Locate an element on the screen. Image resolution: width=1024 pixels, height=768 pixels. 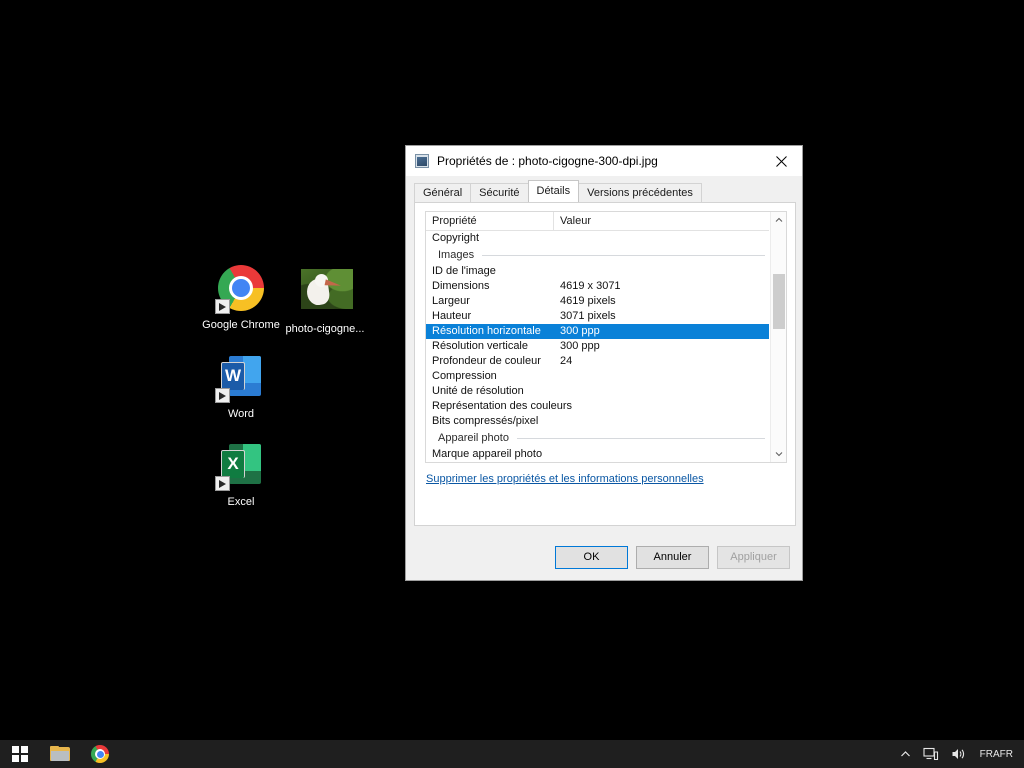
excel-icon: X is located at coordinates (240, 466).